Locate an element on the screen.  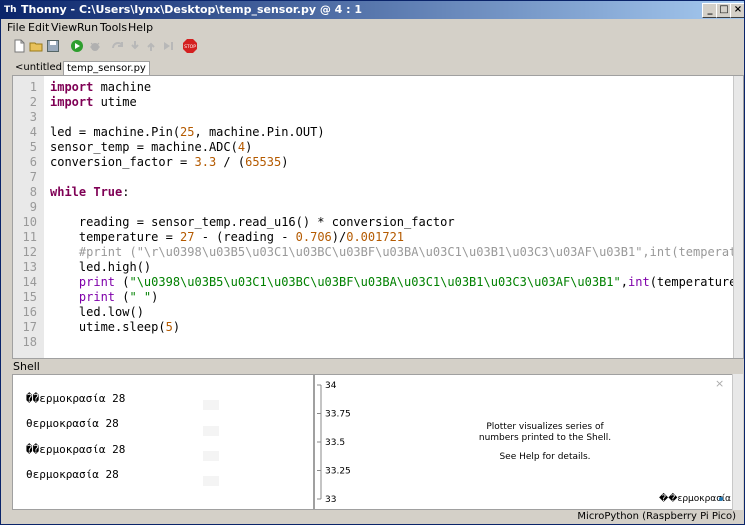
code-token: , is located at coordinates (624, 282).